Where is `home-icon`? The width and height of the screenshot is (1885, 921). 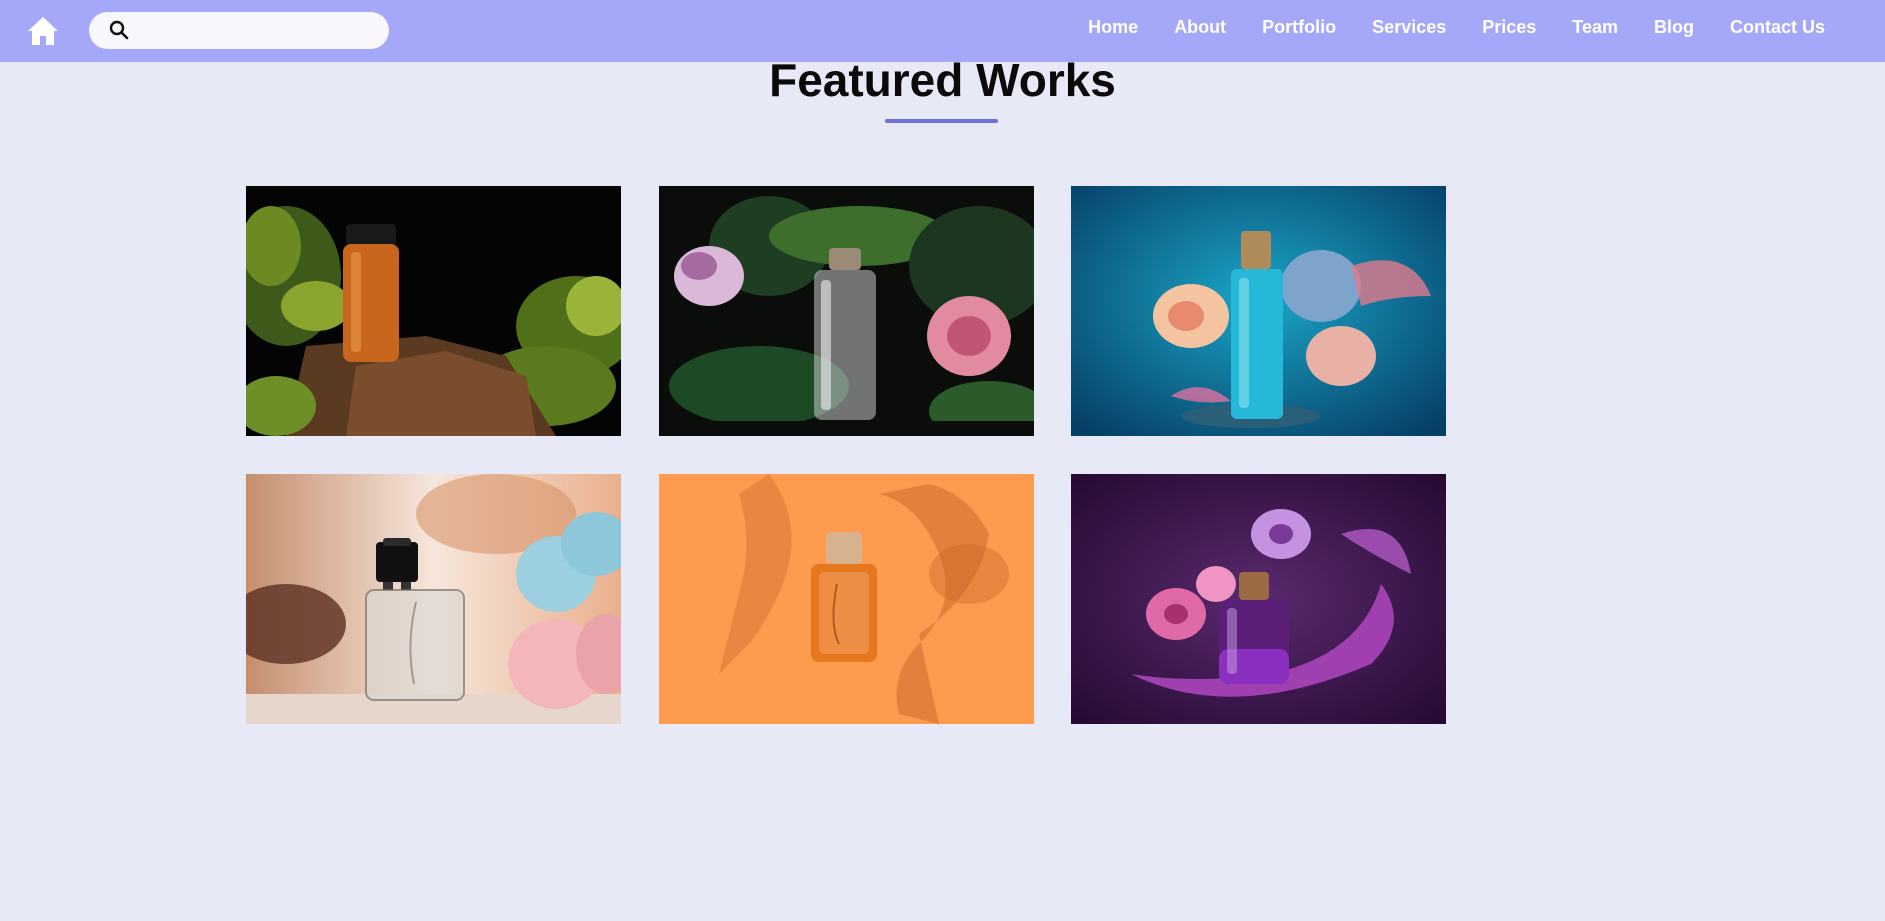 home-icon is located at coordinates (43, 31).